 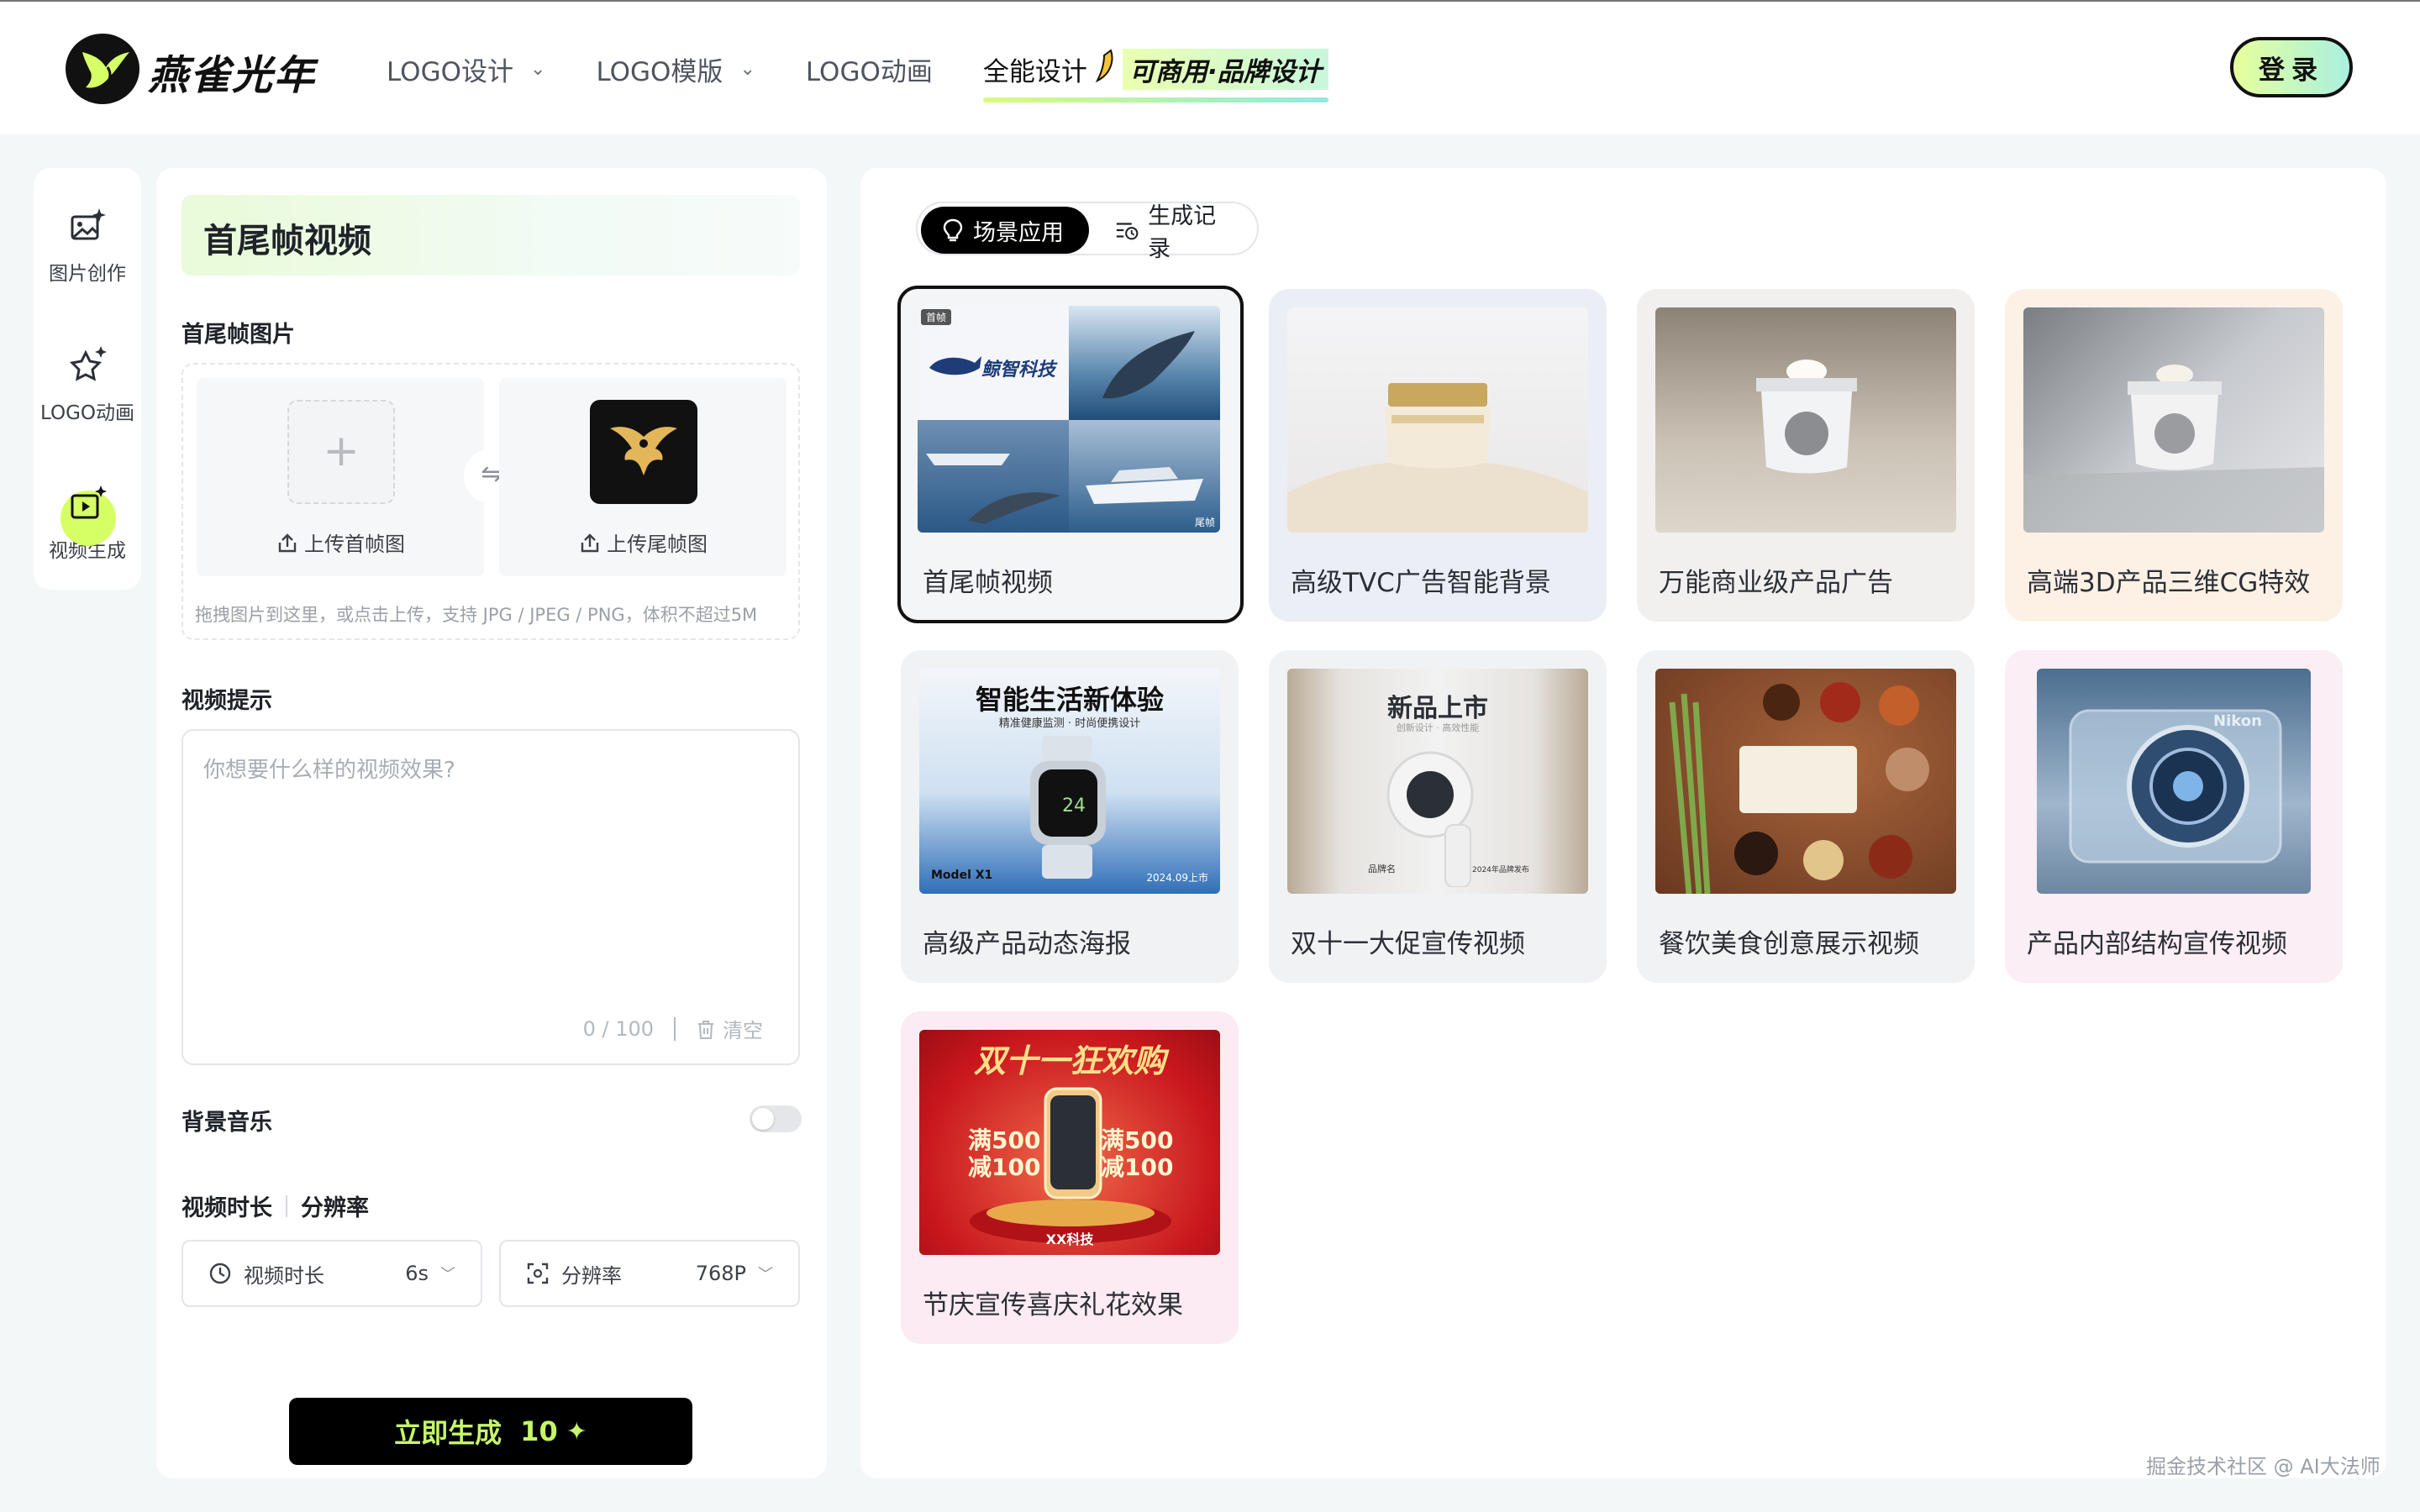 What do you see at coordinates (539, 1431) in the screenshot?
I see `generate-cost: 10` at bounding box center [539, 1431].